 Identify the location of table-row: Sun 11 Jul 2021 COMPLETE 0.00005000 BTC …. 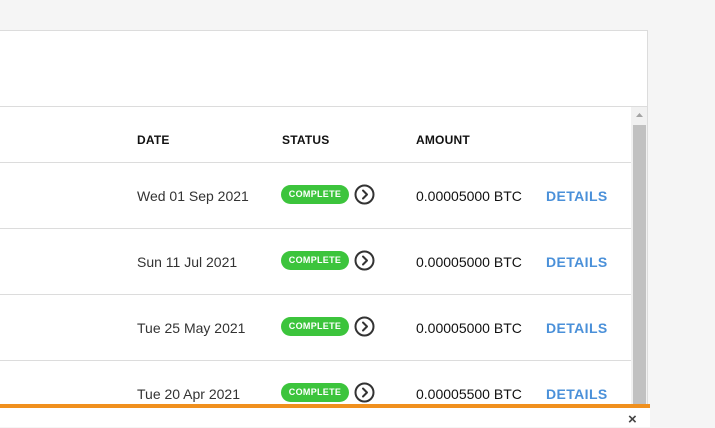
(315, 262).